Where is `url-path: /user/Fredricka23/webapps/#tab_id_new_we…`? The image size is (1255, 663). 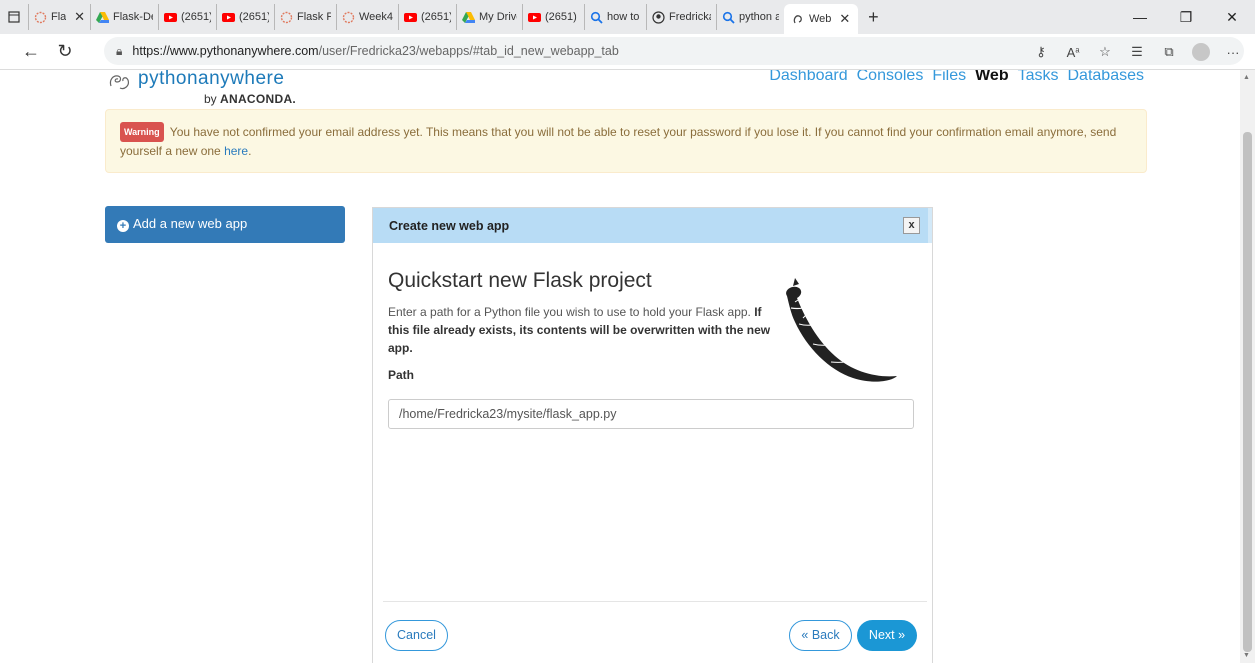 url-path: /user/Fredricka23/webapps/#tab_id_new_we… is located at coordinates (468, 51).